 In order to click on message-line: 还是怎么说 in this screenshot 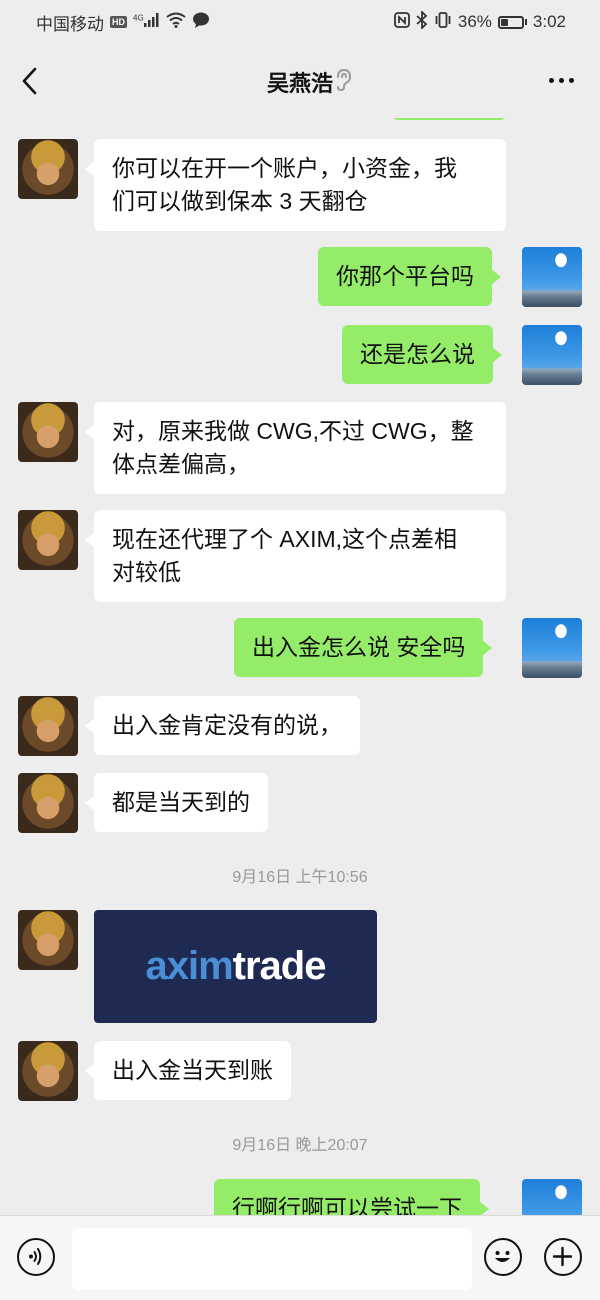, I will do `click(417, 354)`.